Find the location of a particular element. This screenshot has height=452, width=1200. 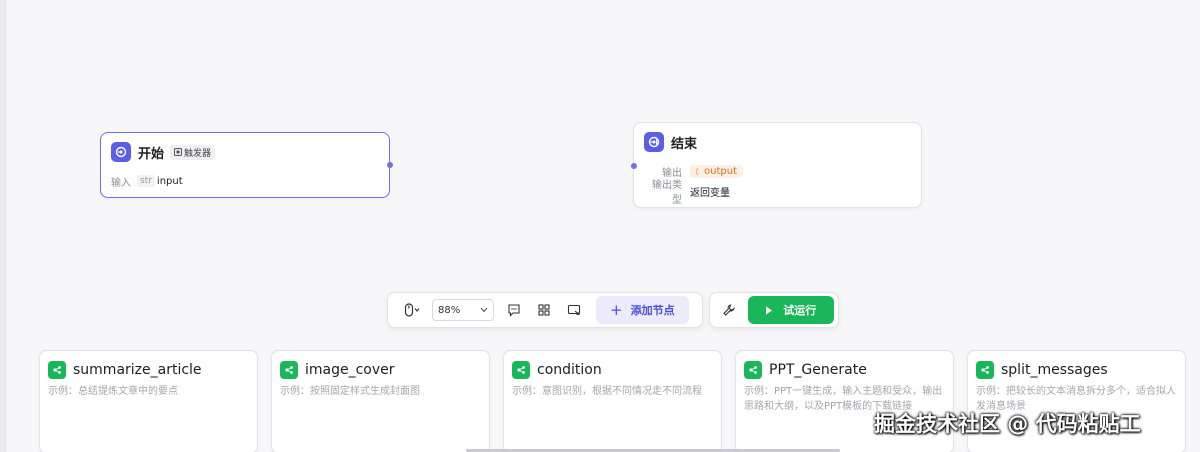

start-node: 开始 触发器 输入 str input is located at coordinates (245, 165).